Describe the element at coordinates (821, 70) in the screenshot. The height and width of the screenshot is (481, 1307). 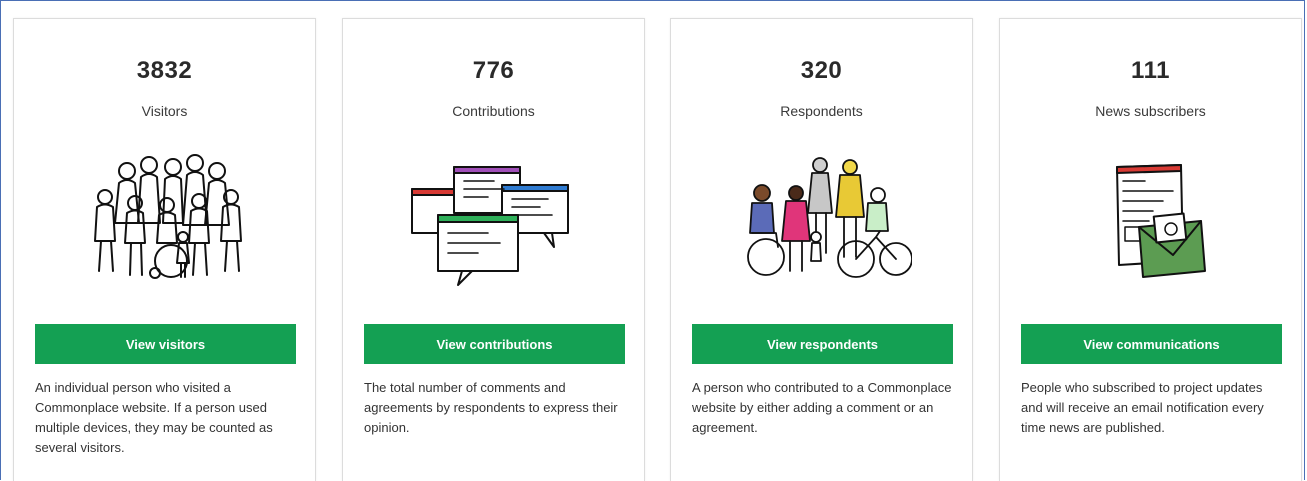
I see `respondents-count: 320` at that location.